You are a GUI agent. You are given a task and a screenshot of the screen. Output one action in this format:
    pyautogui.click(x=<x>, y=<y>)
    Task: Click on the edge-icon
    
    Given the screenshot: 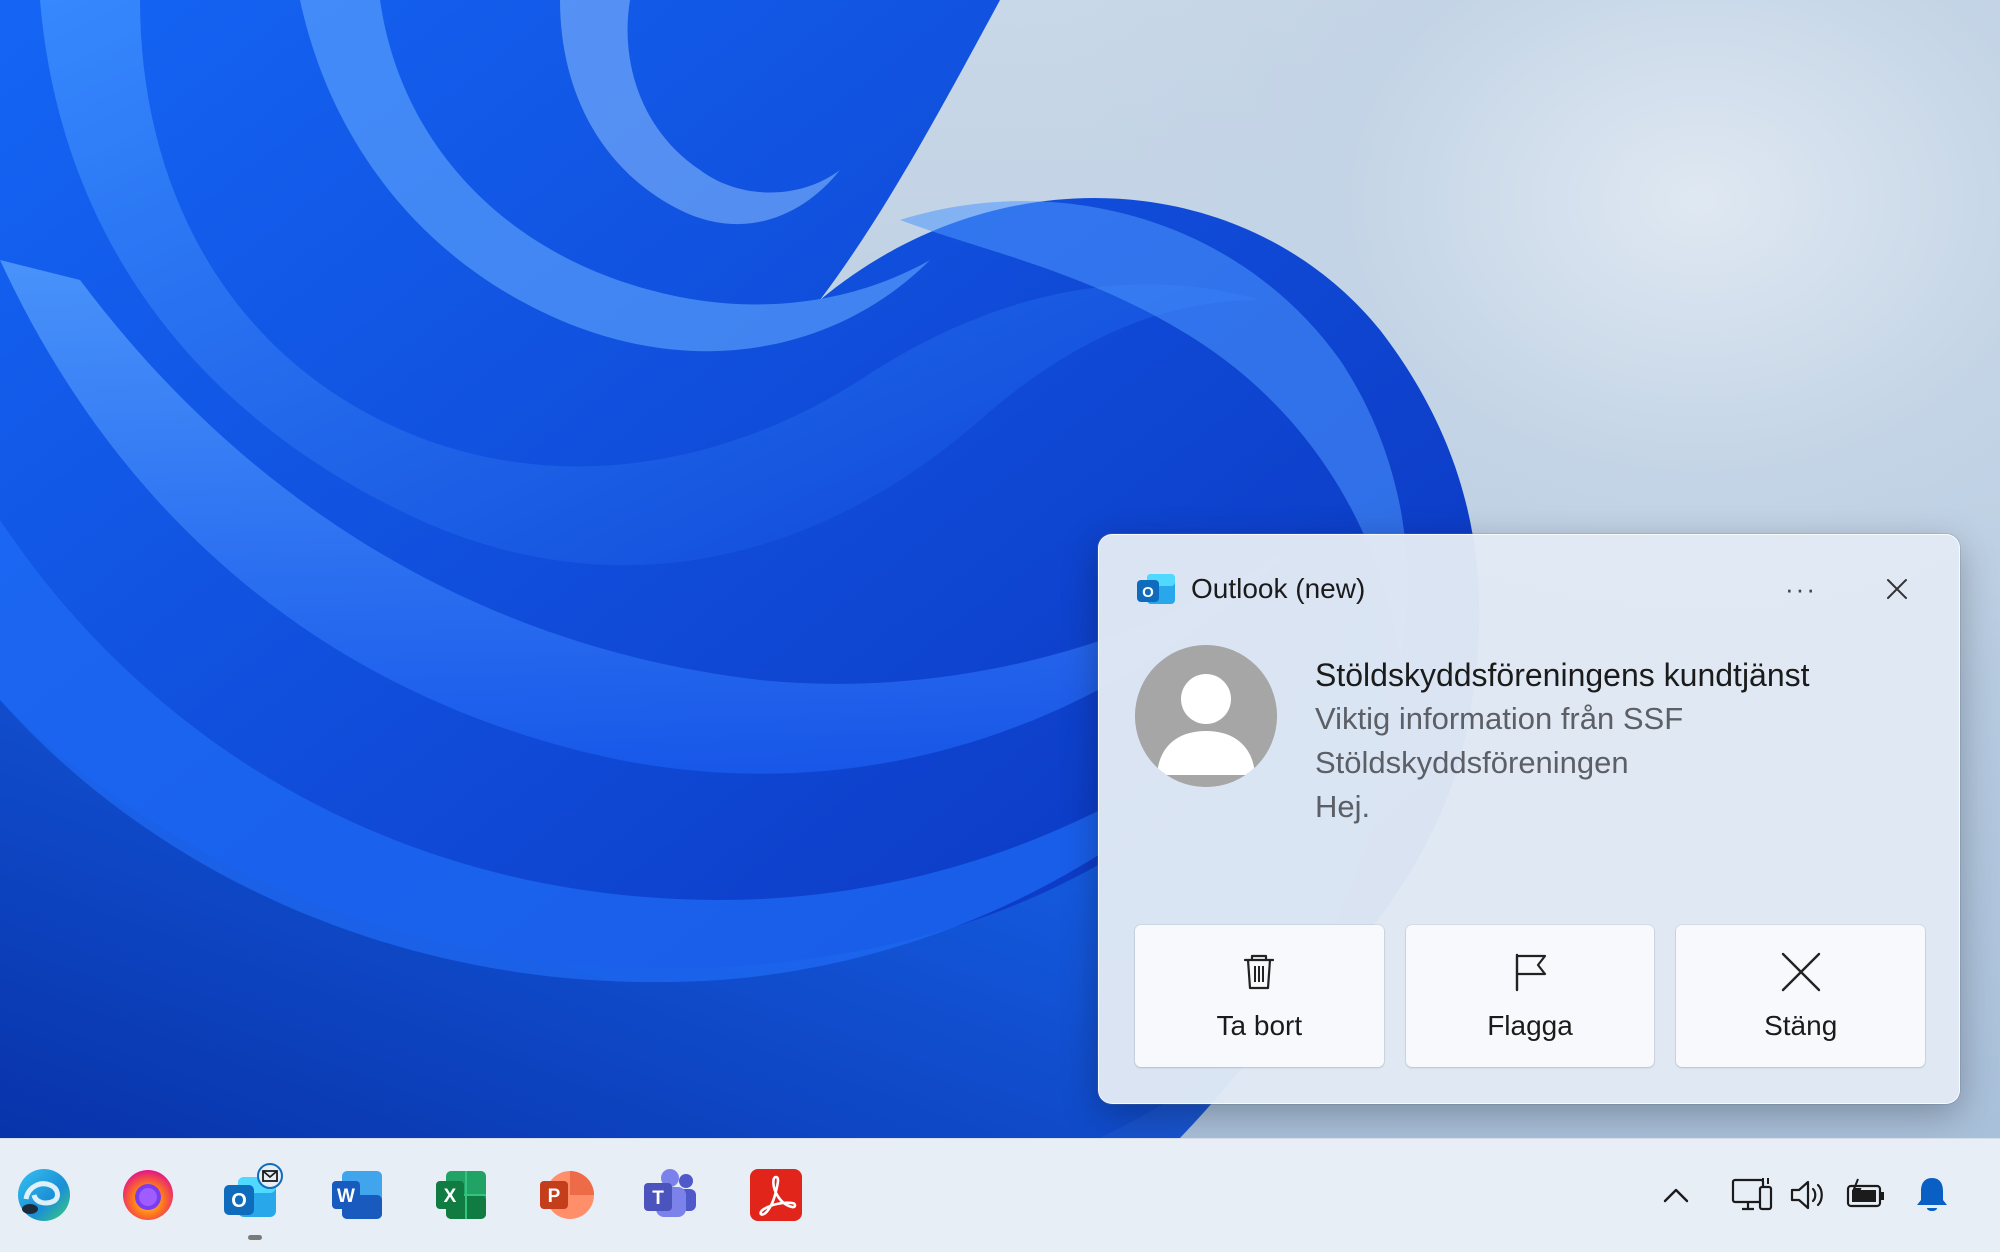 What is the action you would take?
    pyautogui.click(x=44, y=1195)
    